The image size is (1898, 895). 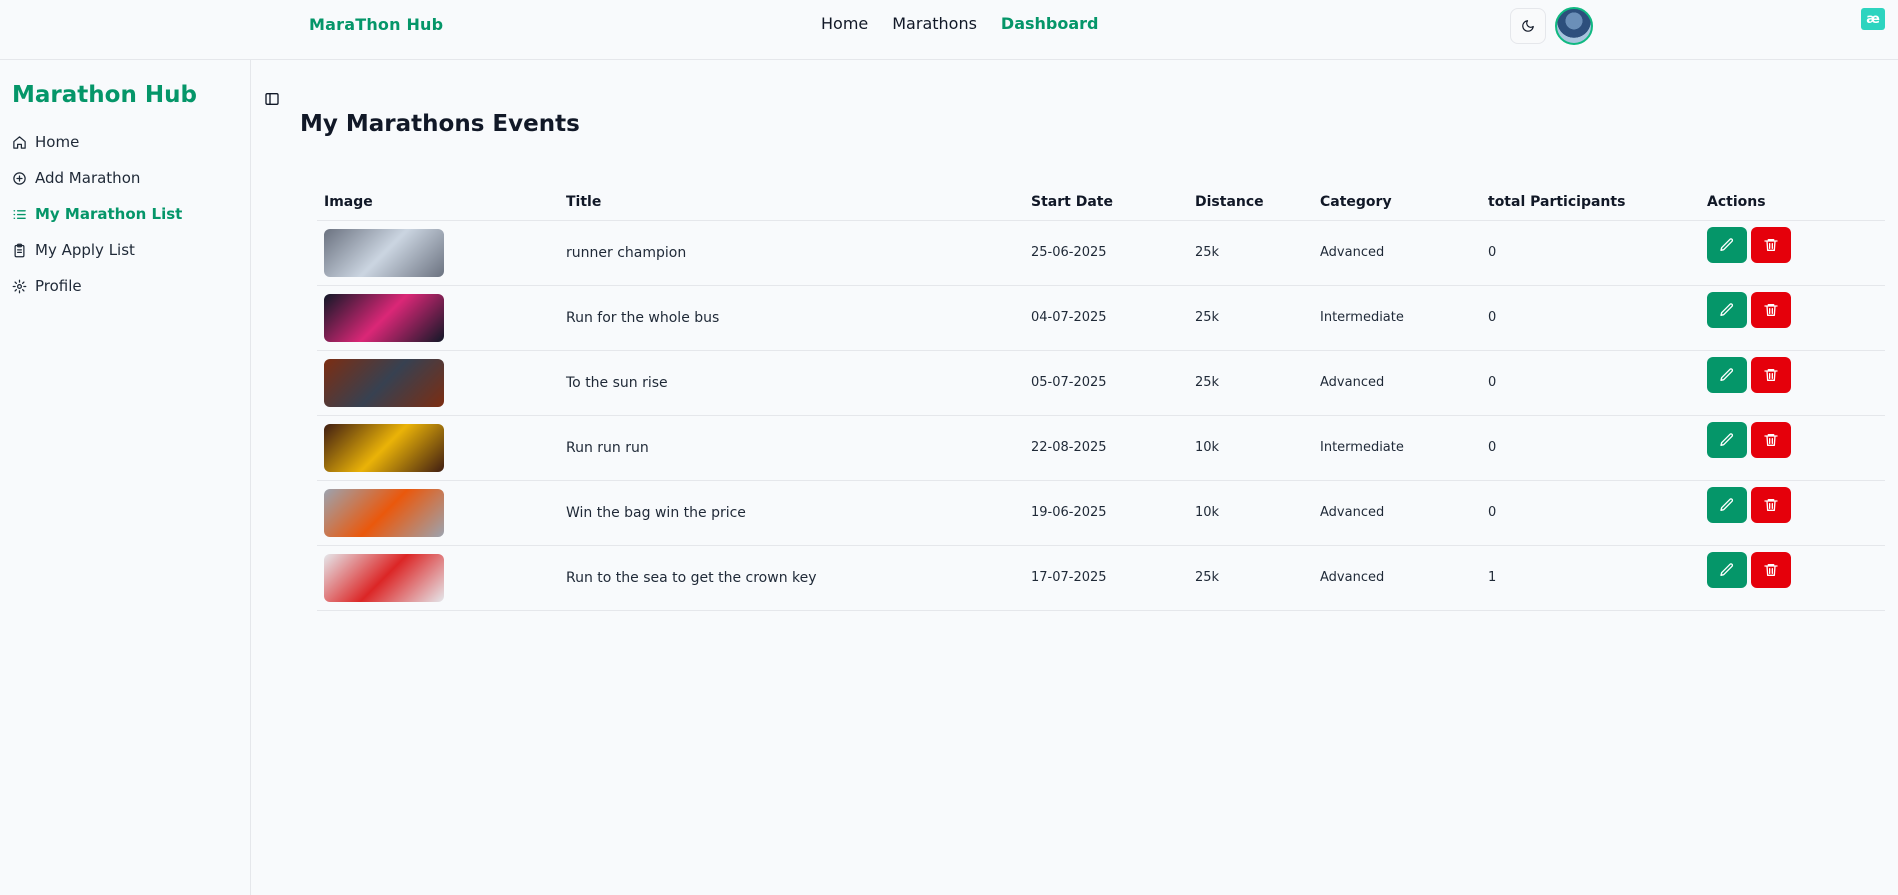 I want to click on row-start-date: 25-06-2025, so click(x=1106, y=253).